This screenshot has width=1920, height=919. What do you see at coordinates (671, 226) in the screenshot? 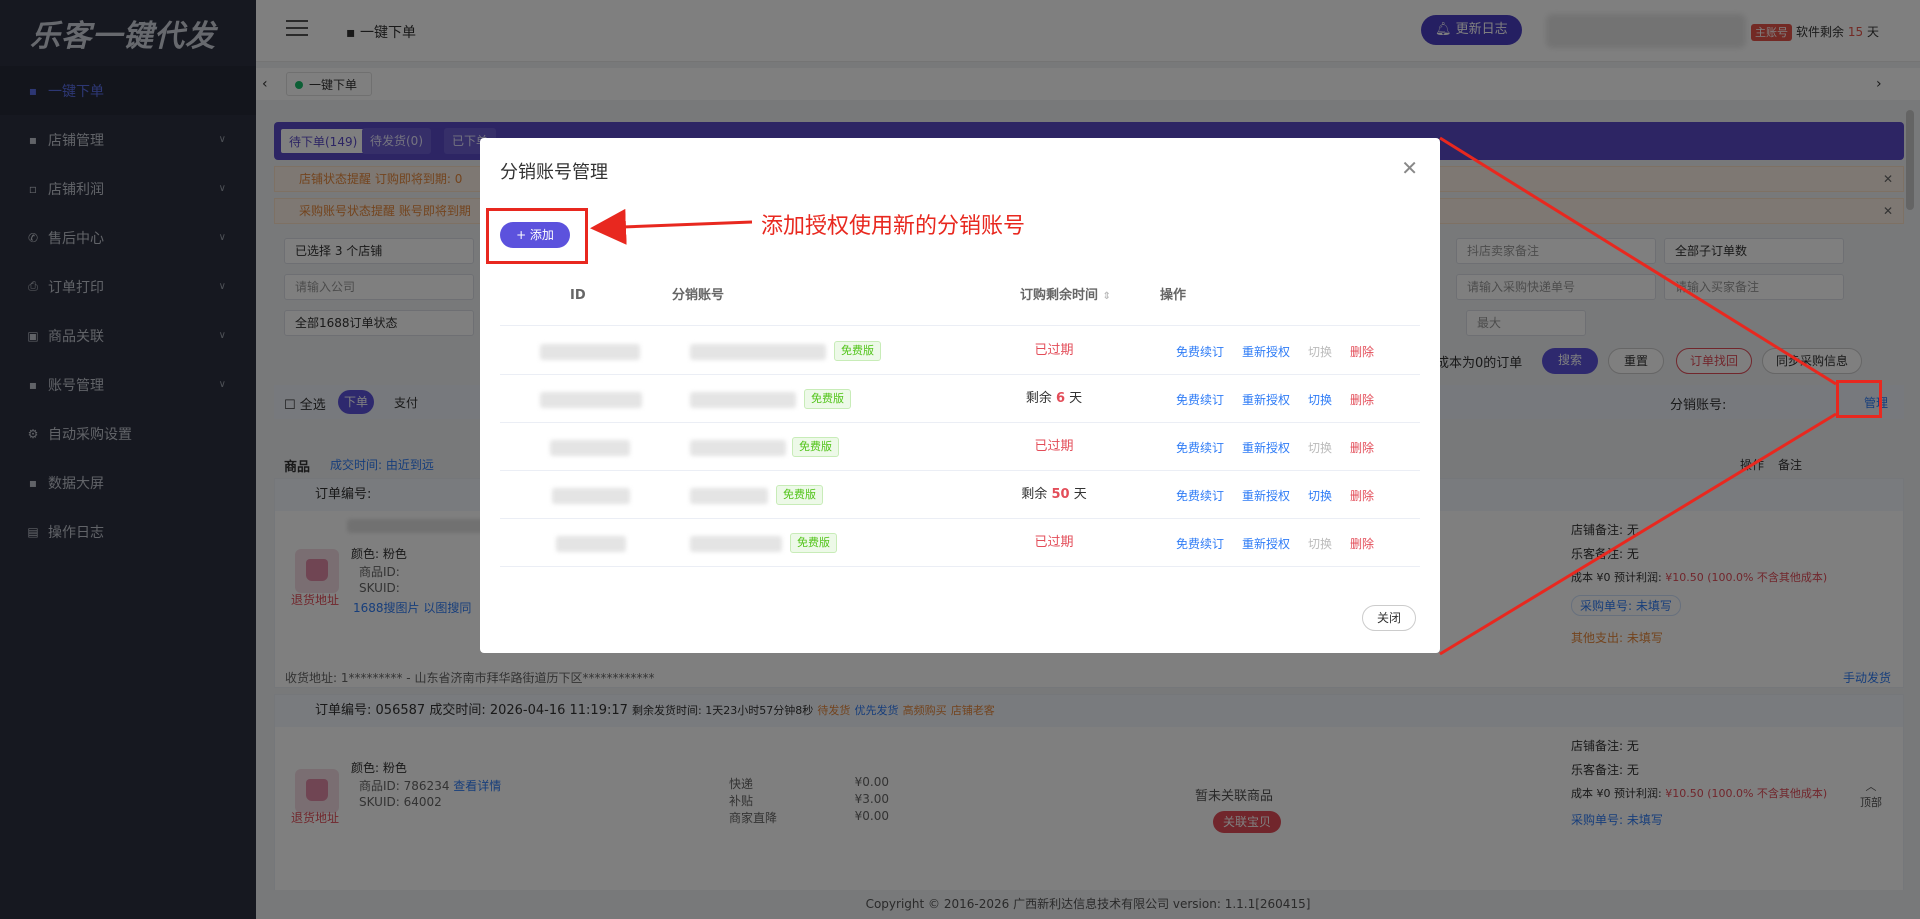
I see `annotation-arrow` at bounding box center [671, 226].